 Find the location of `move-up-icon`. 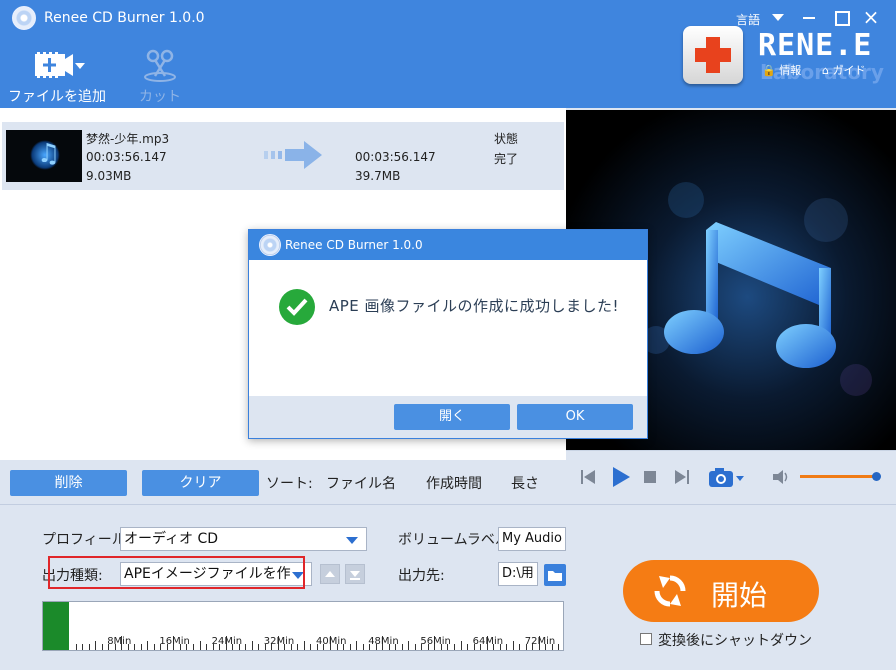

move-up-icon is located at coordinates (330, 574).